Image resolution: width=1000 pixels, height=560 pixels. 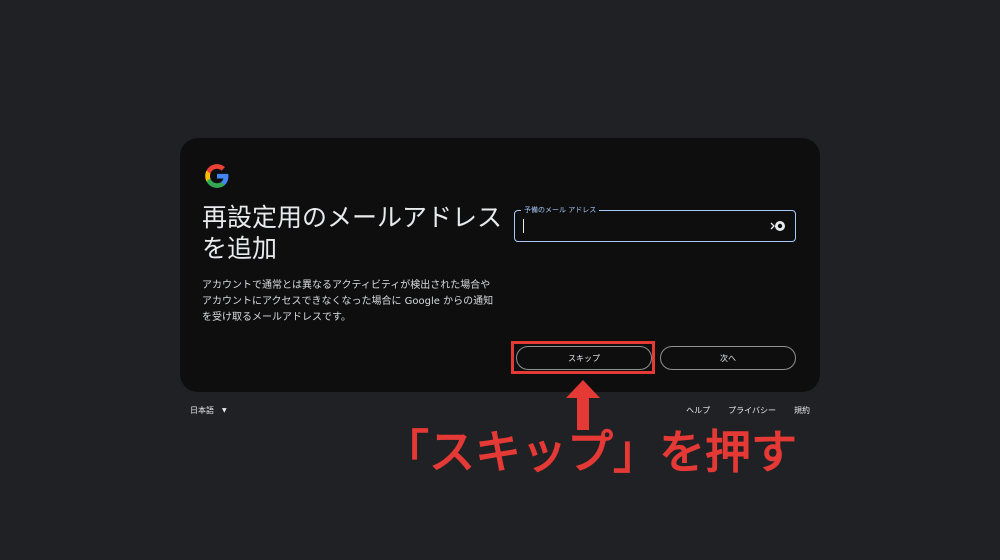 I want to click on recovery-email-field: 予備のメール アドレス, so click(x=655, y=223).